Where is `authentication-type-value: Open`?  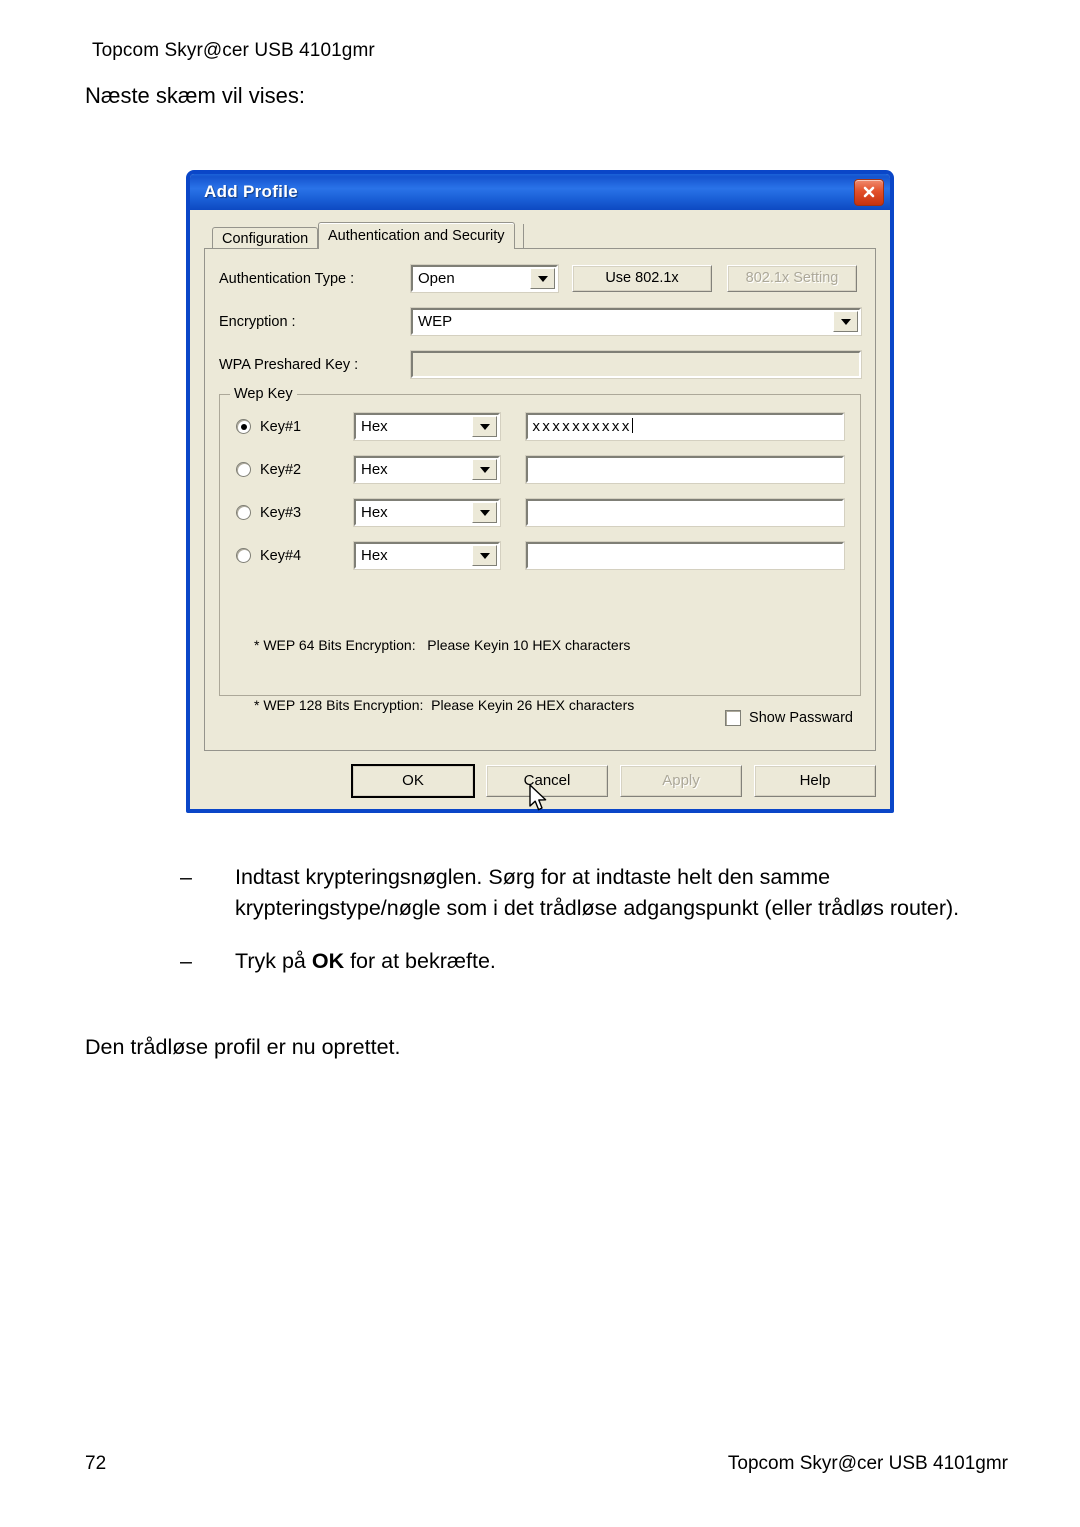 authentication-type-value: Open is located at coordinates (471, 278).